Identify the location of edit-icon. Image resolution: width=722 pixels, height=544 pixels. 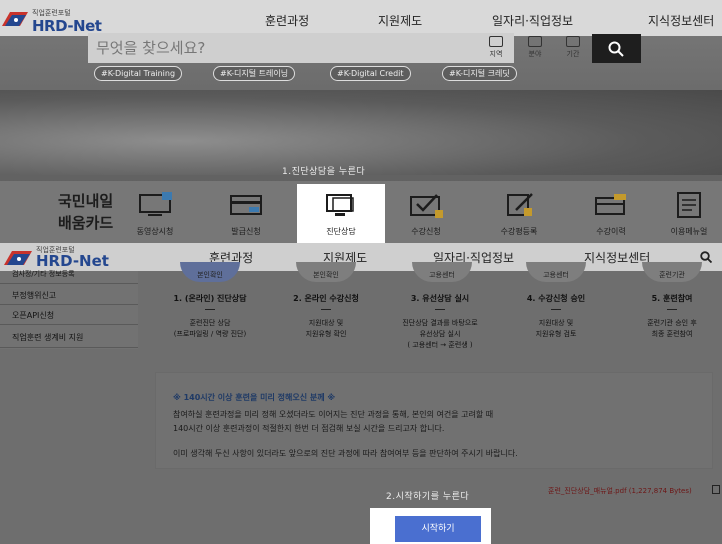
(520, 204).